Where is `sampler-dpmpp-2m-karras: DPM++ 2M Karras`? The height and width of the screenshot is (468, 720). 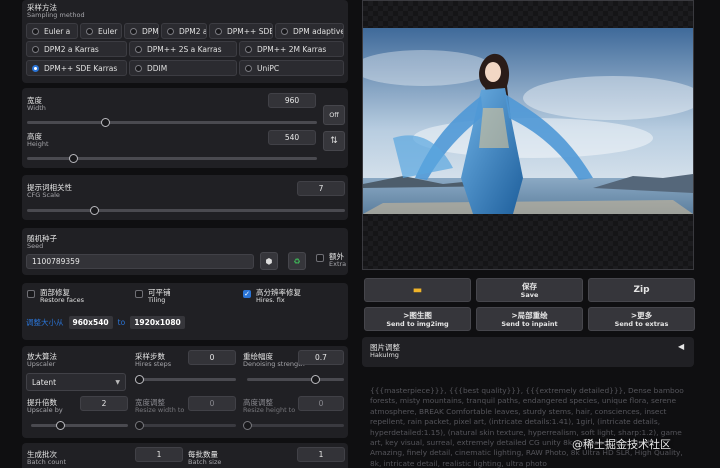 sampler-dpmpp-2m-karras: DPM++ 2M Karras is located at coordinates (291, 49).